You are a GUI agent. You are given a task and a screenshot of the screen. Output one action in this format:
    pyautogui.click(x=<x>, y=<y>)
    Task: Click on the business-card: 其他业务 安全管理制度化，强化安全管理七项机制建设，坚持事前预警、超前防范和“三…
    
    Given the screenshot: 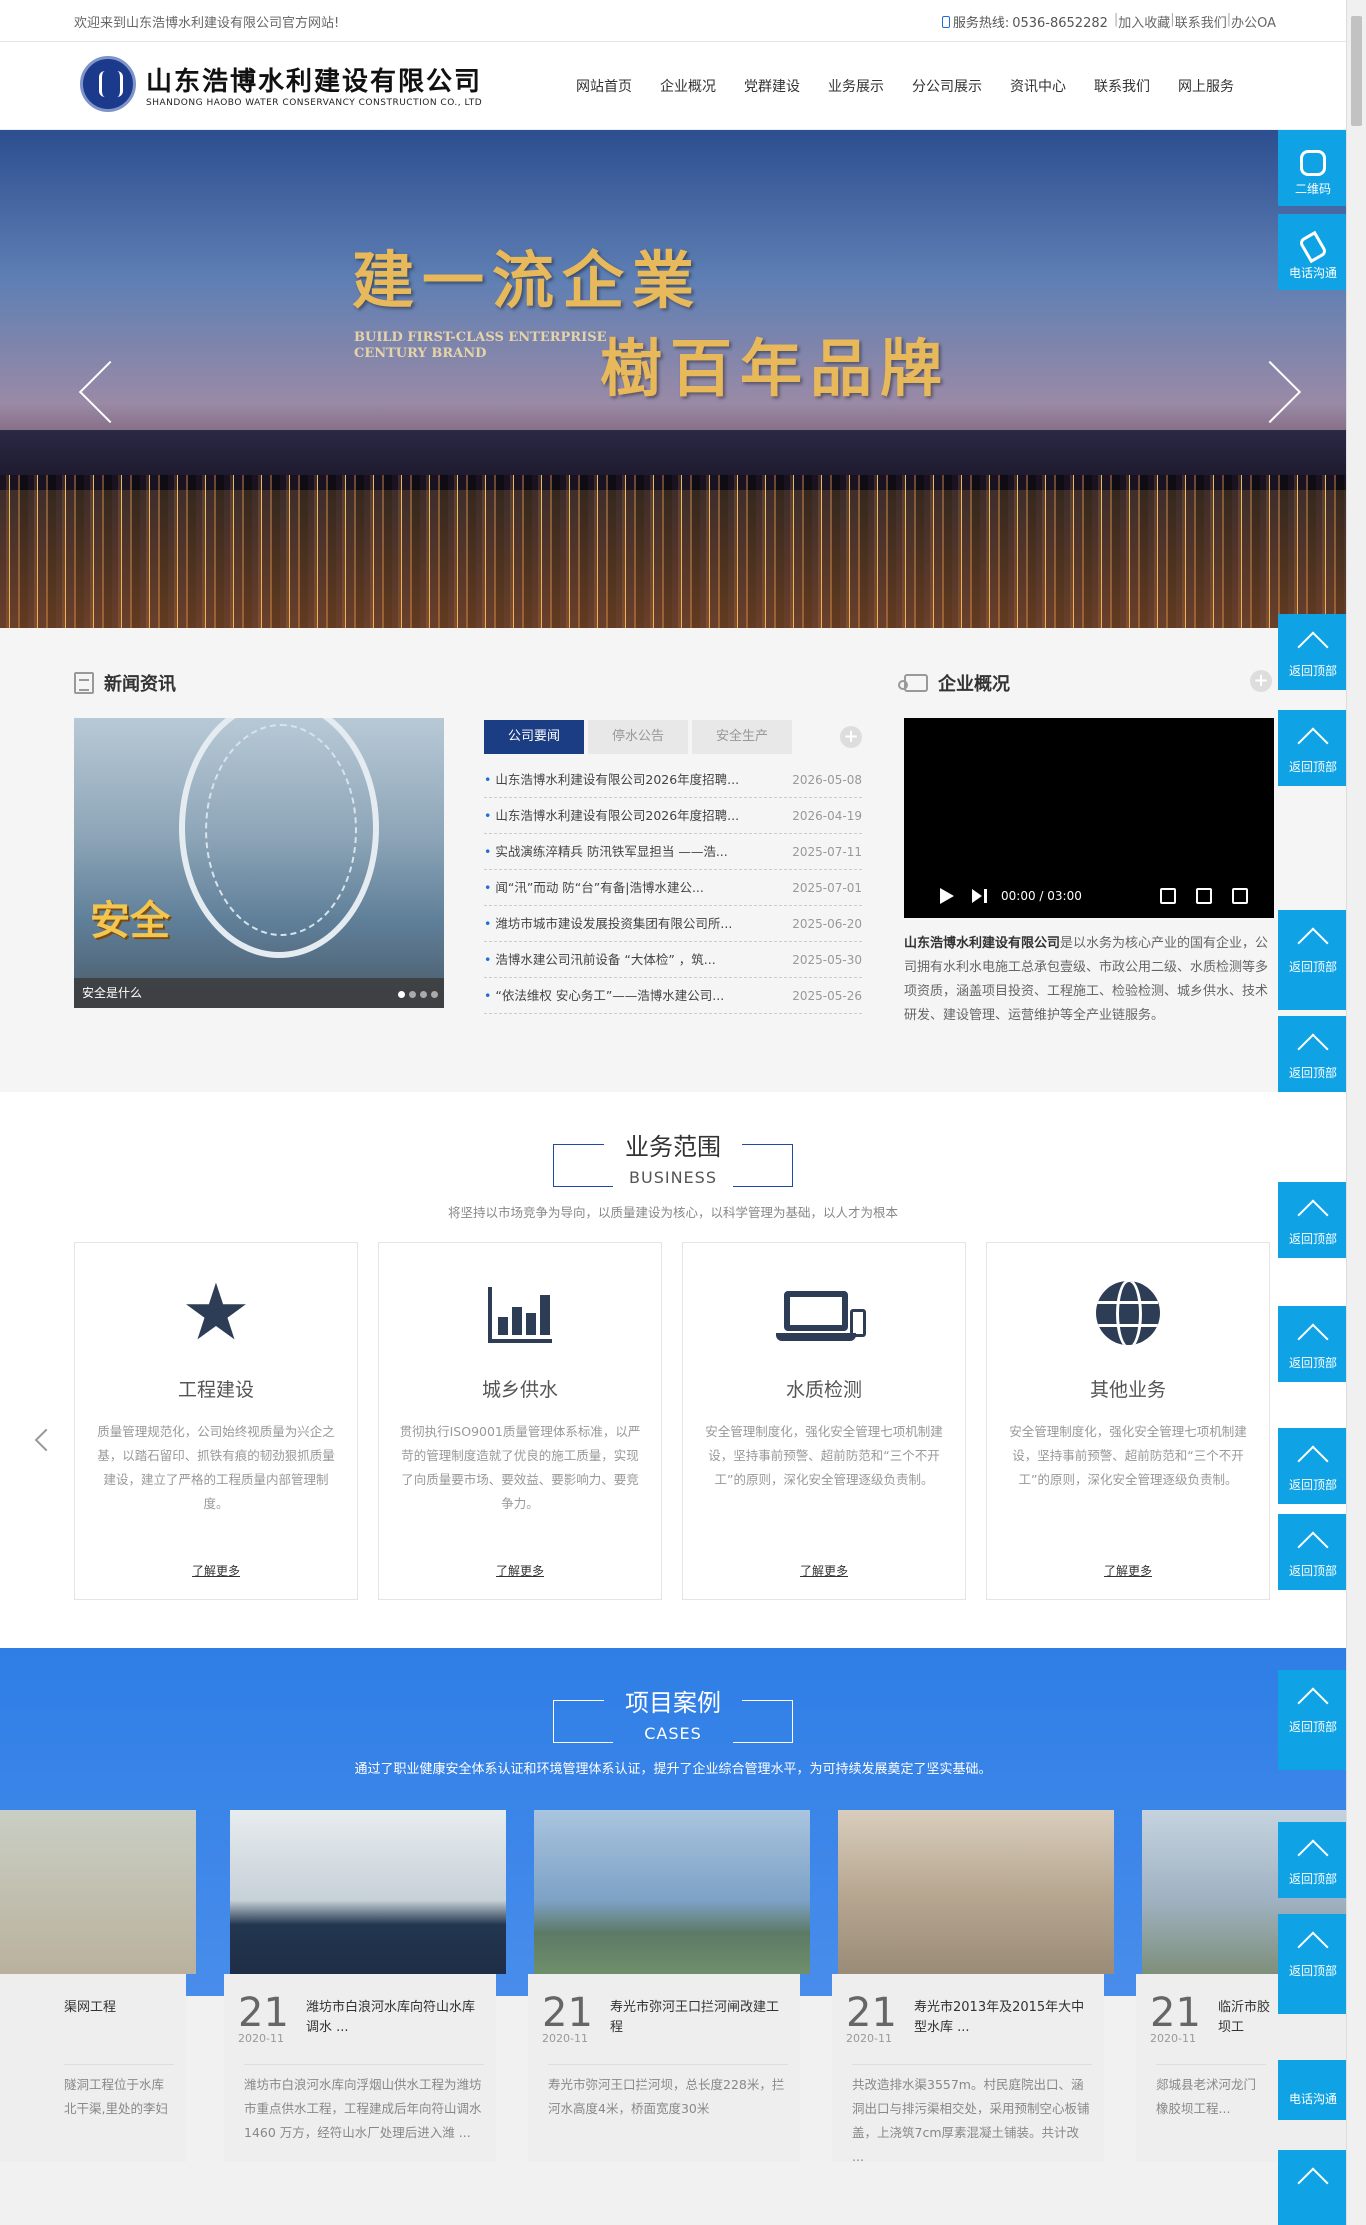 What is the action you would take?
    pyautogui.click(x=1128, y=1421)
    